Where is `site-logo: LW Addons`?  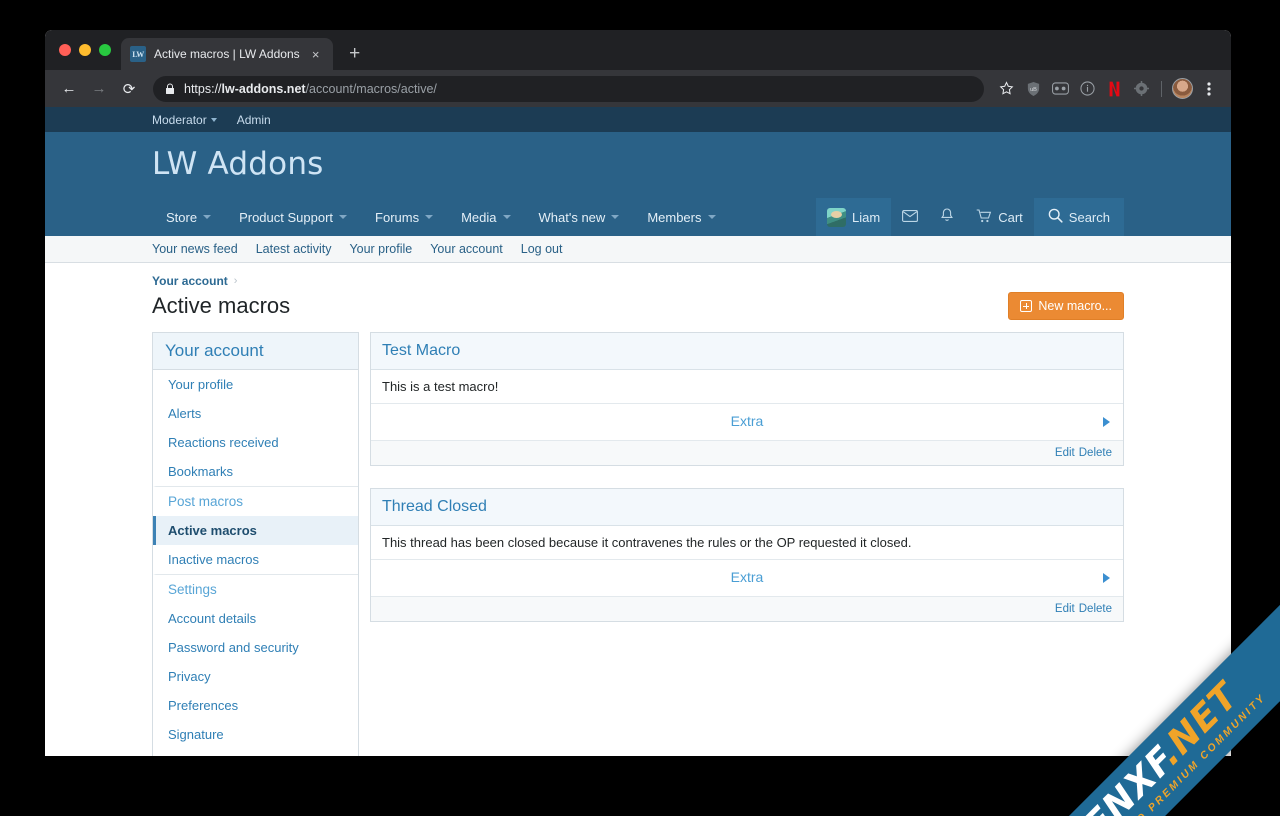
site-logo: LW Addons is located at coordinates (691, 164).